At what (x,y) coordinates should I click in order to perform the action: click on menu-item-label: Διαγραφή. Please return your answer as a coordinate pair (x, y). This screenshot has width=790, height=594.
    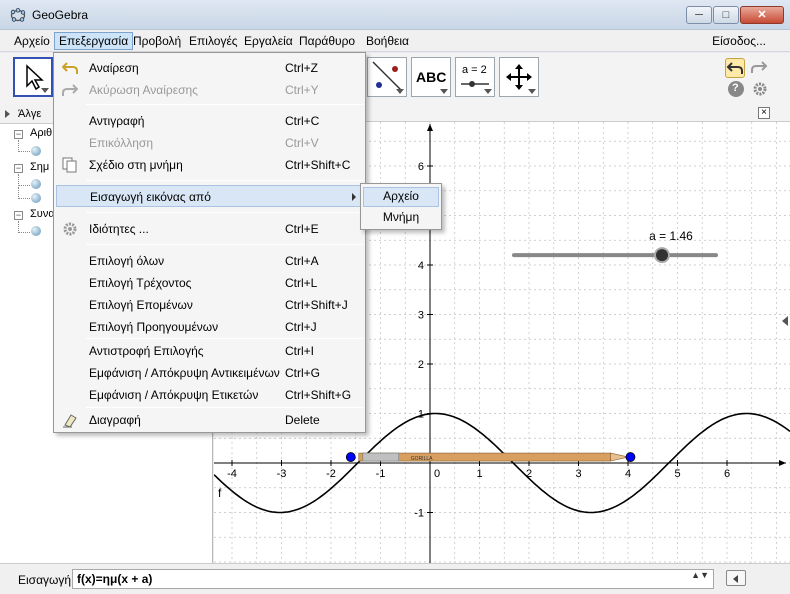
    Looking at the image, I should click on (115, 420).